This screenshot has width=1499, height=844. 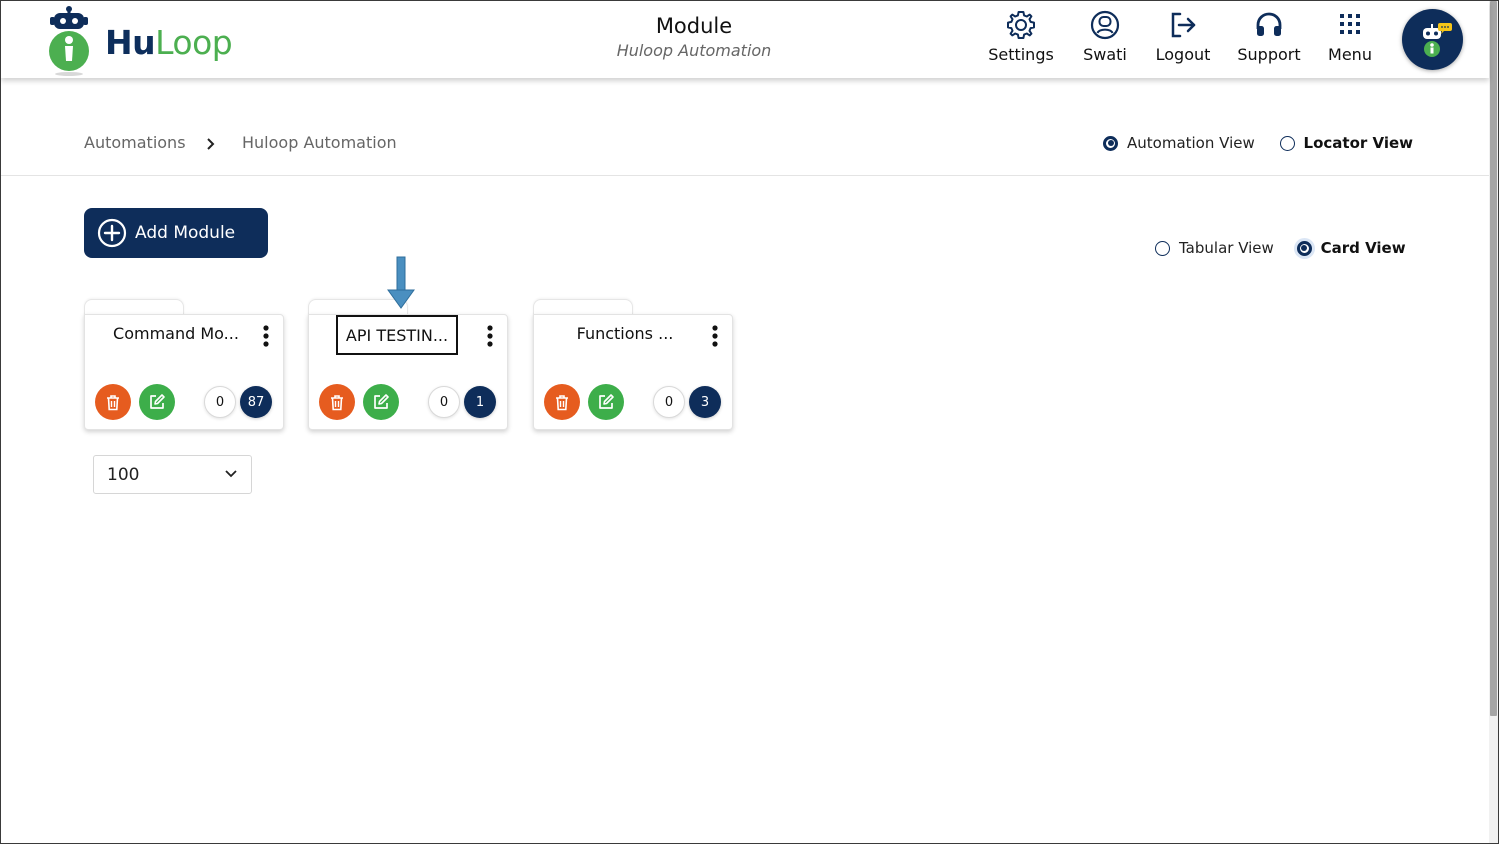 I want to click on nav-logout: Logout, so click(x=1183, y=36).